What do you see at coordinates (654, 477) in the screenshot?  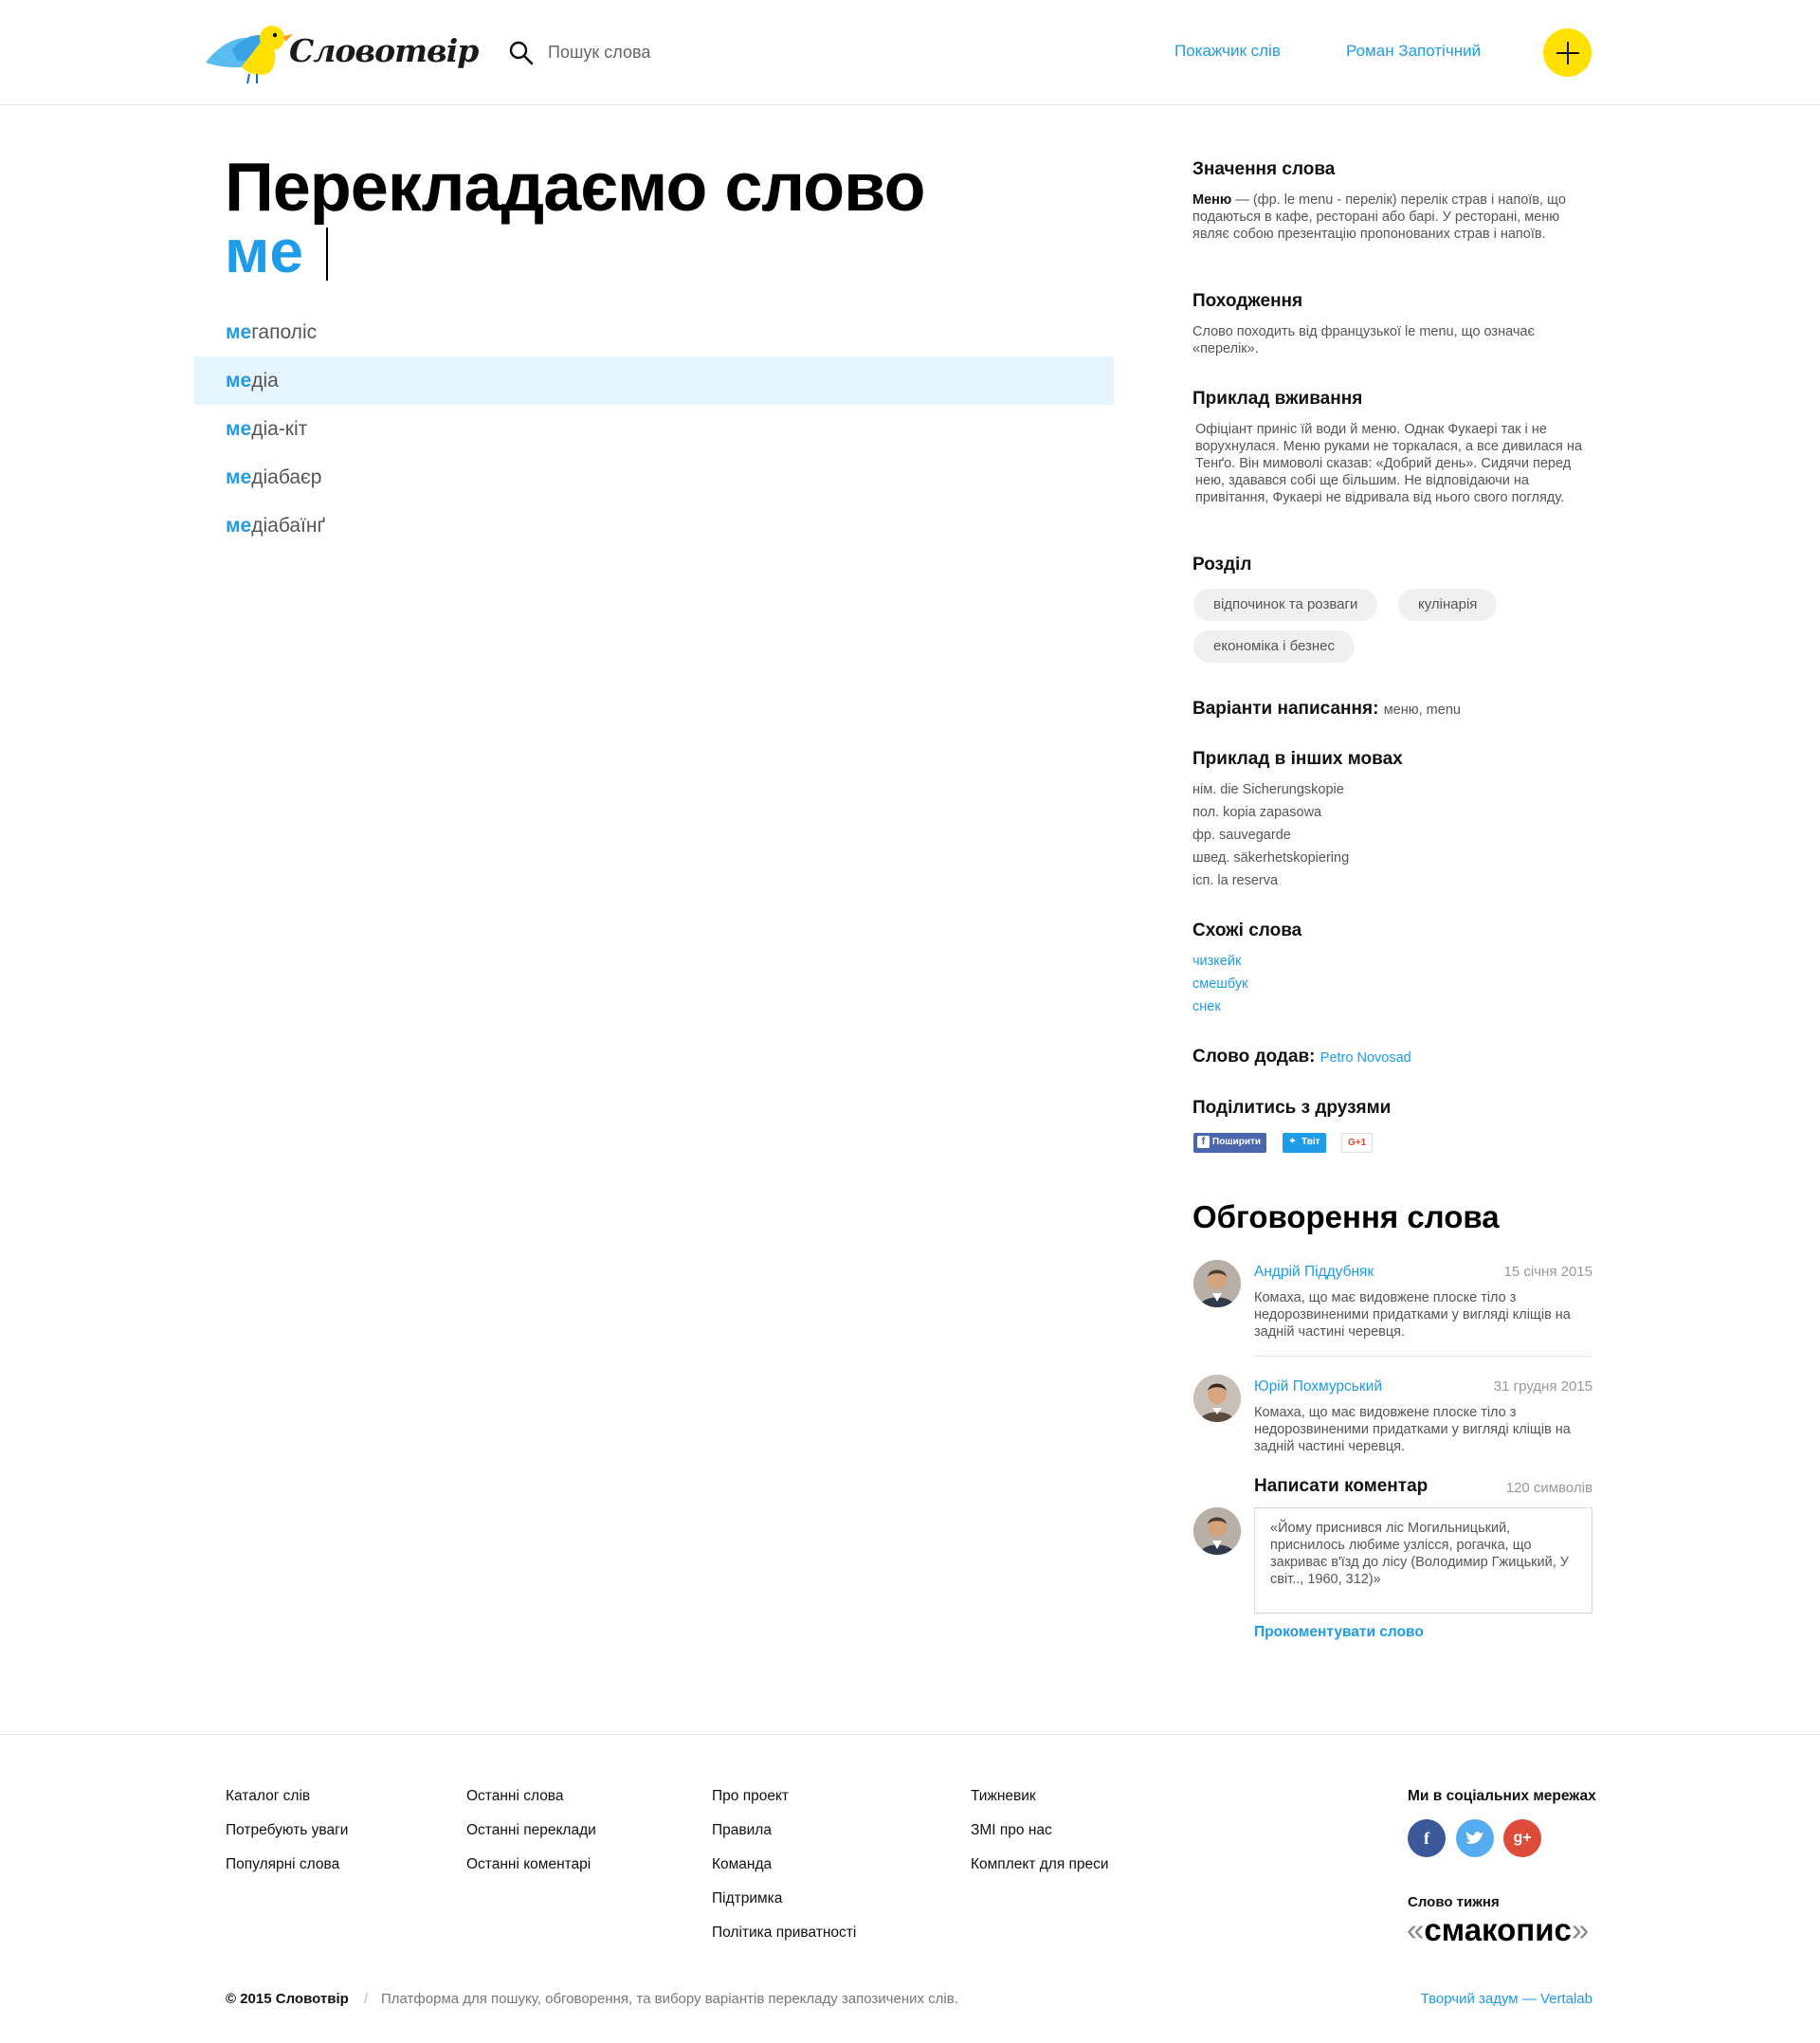 I see `suggestion-item: медіабаєр` at bounding box center [654, 477].